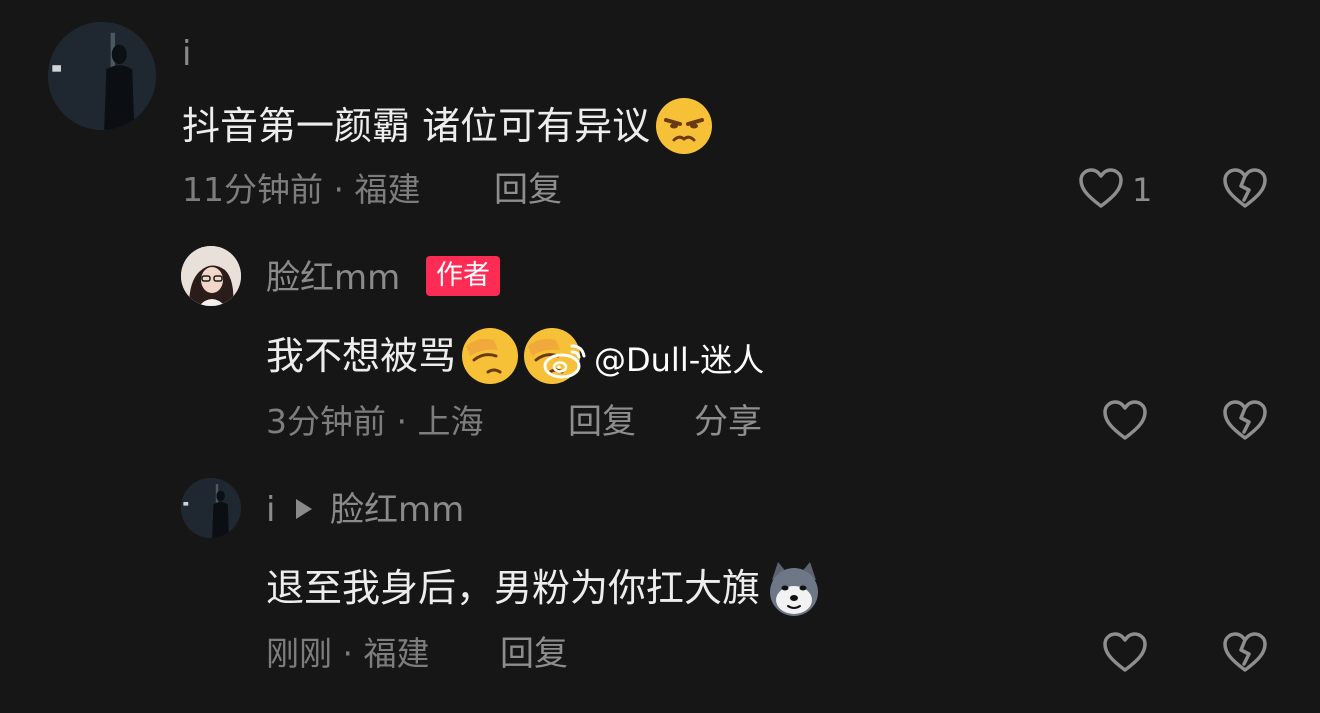  Describe the element at coordinates (397, 510) in the screenshot. I see `reply-to-username: 脸红mm` at that location.